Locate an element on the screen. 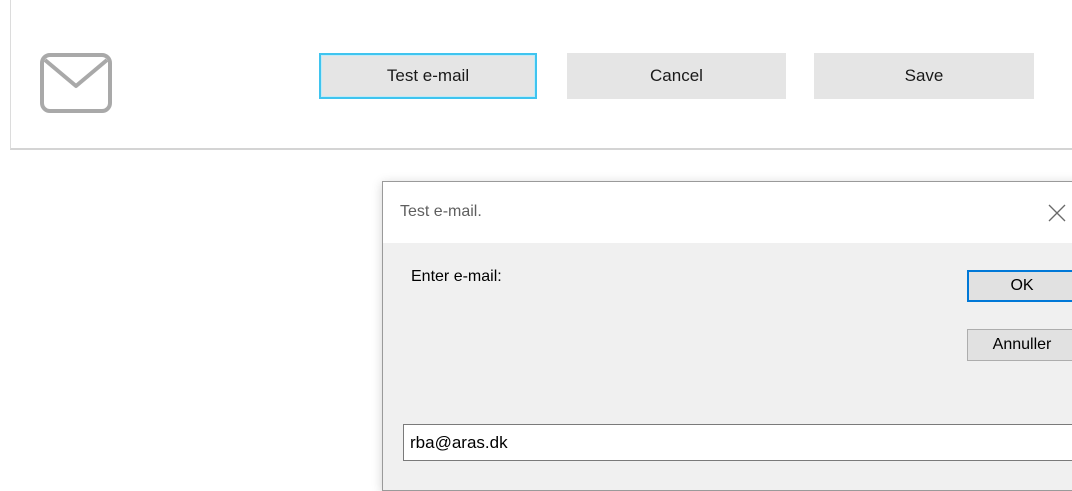 The image size is (1072, 491). test-email-button: Test e-mail is located at coordinates (428, 76).